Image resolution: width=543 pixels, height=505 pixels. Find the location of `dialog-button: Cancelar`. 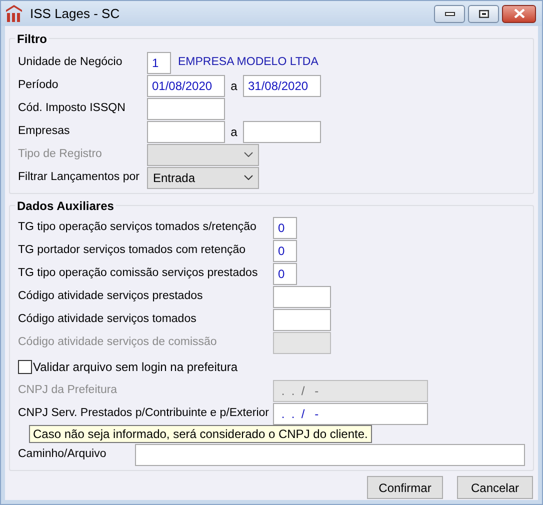

dialog-button: Cancelar is located at coordinates (495, 487).